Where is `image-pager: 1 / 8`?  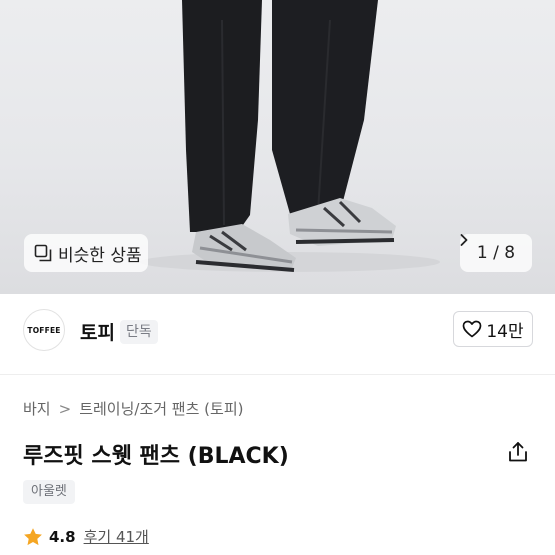 image-pager: 1 / 8 is located at coordinates (496, 253).